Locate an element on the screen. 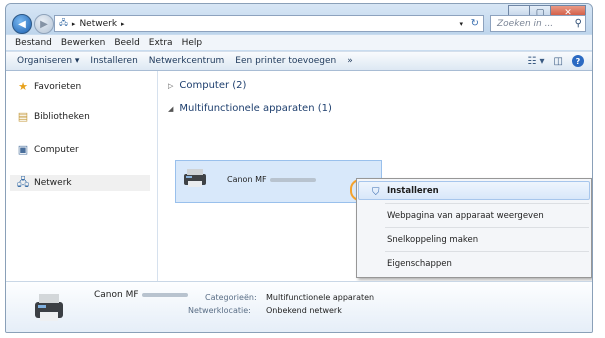 The width and height of the screenshot is (605, 338). menu-beeld: Beeld is located at coordinates (126, 43).